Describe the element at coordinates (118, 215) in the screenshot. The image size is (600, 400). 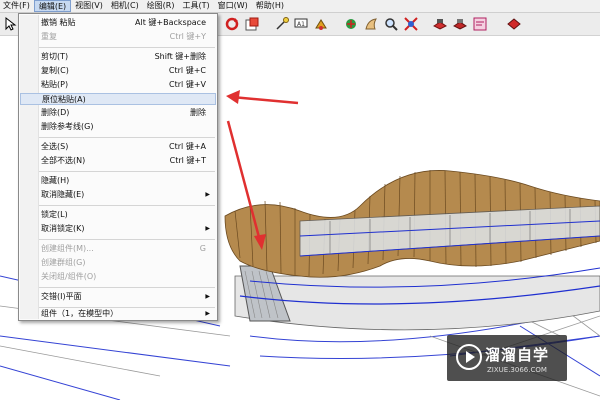
I see `menu-item-lock: 锁定(L)` at that location.